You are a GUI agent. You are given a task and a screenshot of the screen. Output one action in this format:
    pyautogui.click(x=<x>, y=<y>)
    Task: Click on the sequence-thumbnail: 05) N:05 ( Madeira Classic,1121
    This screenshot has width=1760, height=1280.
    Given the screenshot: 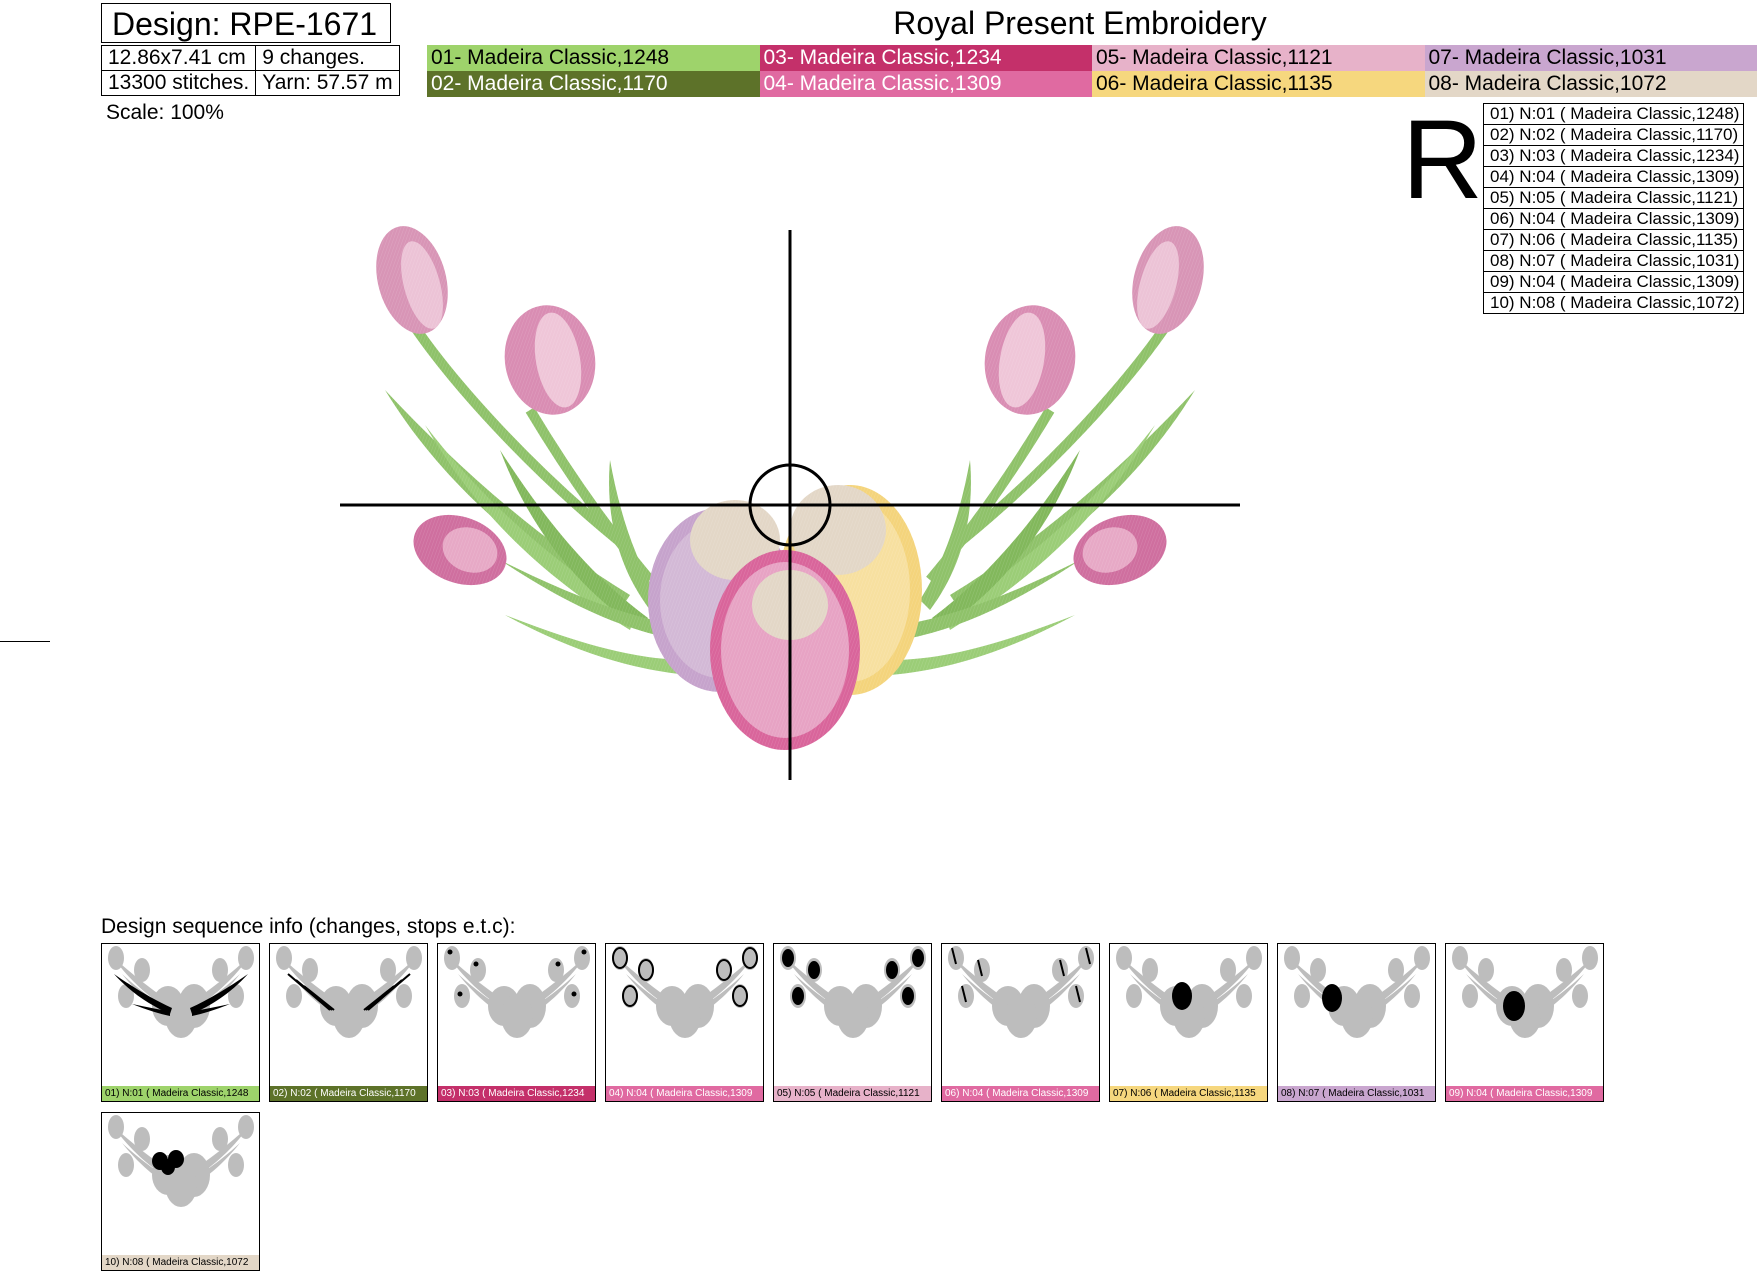 What is the action you would take?
    pyautogui.click(x=852, y=1022)
    